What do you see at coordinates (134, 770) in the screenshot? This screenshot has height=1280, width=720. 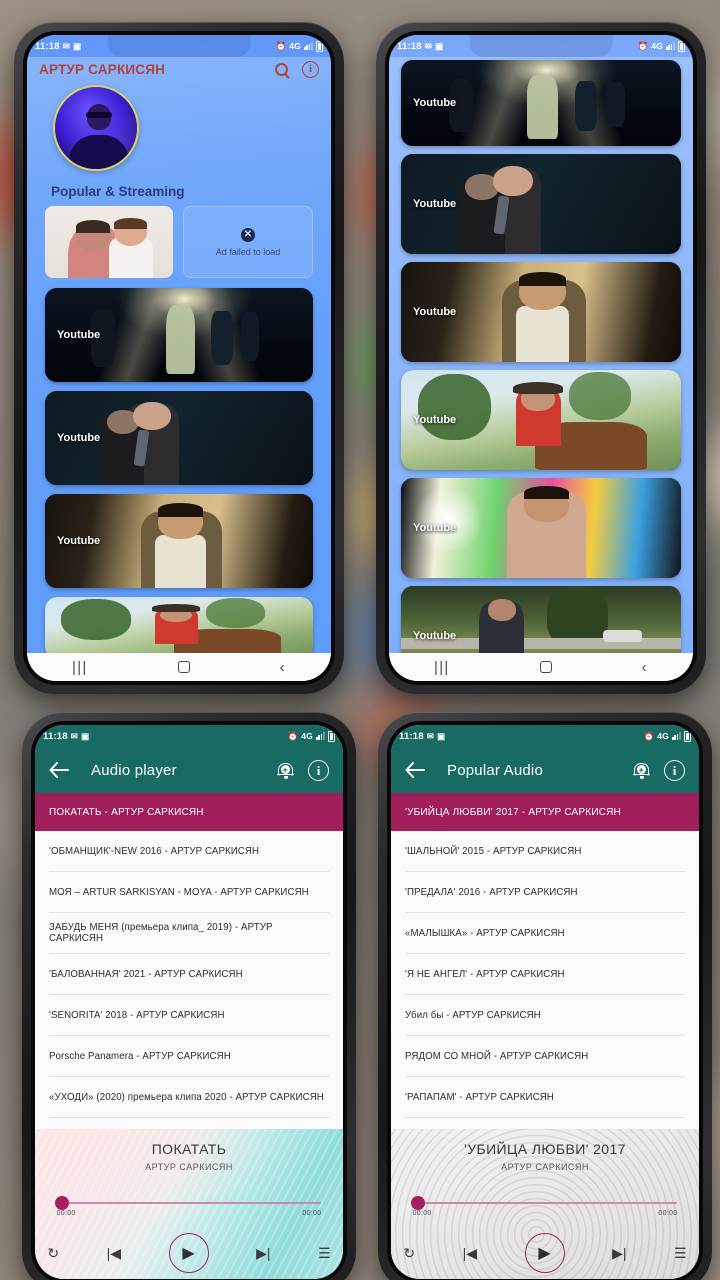 I see `screen-title: Audio player` at bounding box center [134, 770].